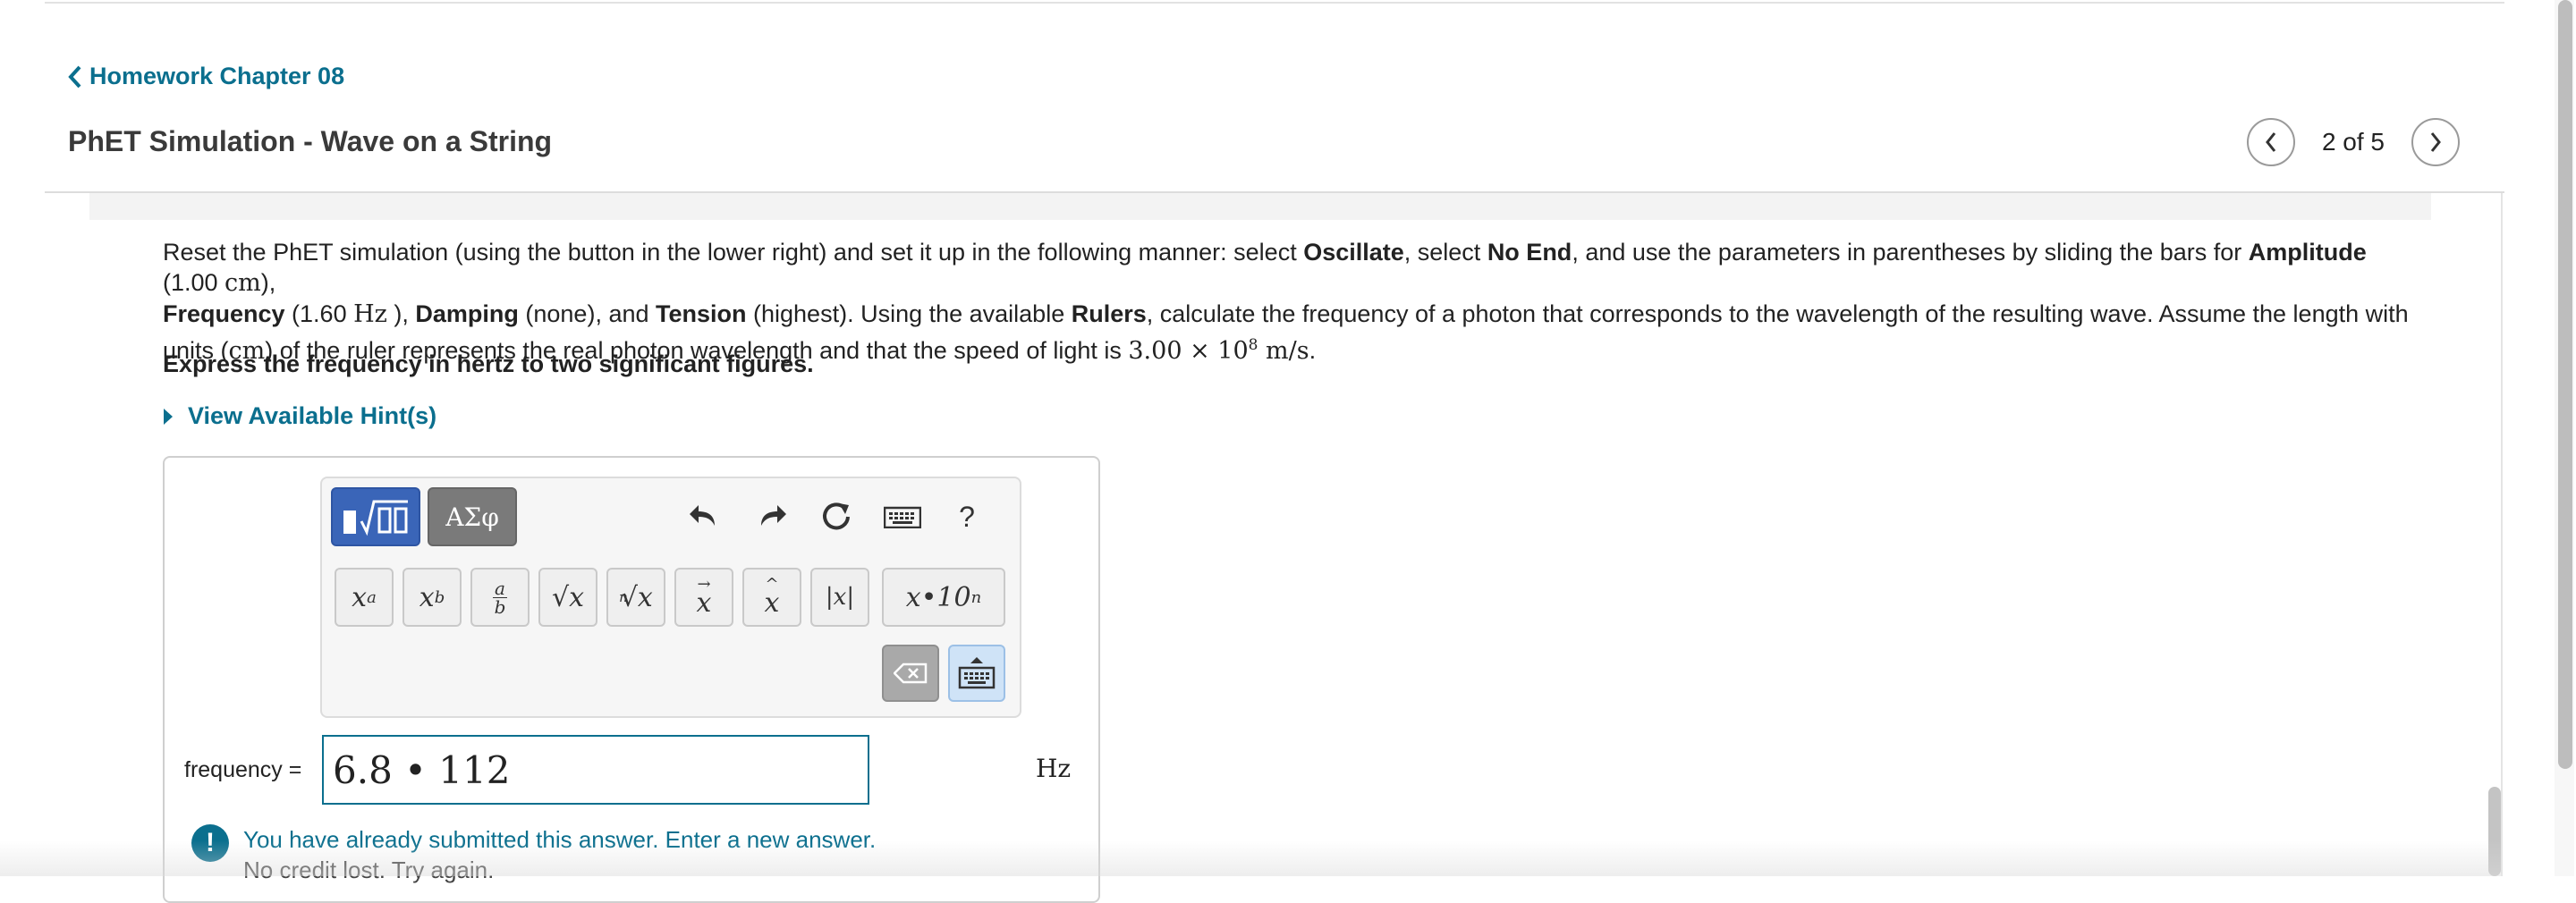 This screenshot has height=903, width=2576. What do you see at coordinates (670, 597) in the screenshot?
I see `math-toolbar: ΑΣφ ? xa xb ab √x n √x → x ^ x |x| x•10 n` at bounding box center [670, 597].